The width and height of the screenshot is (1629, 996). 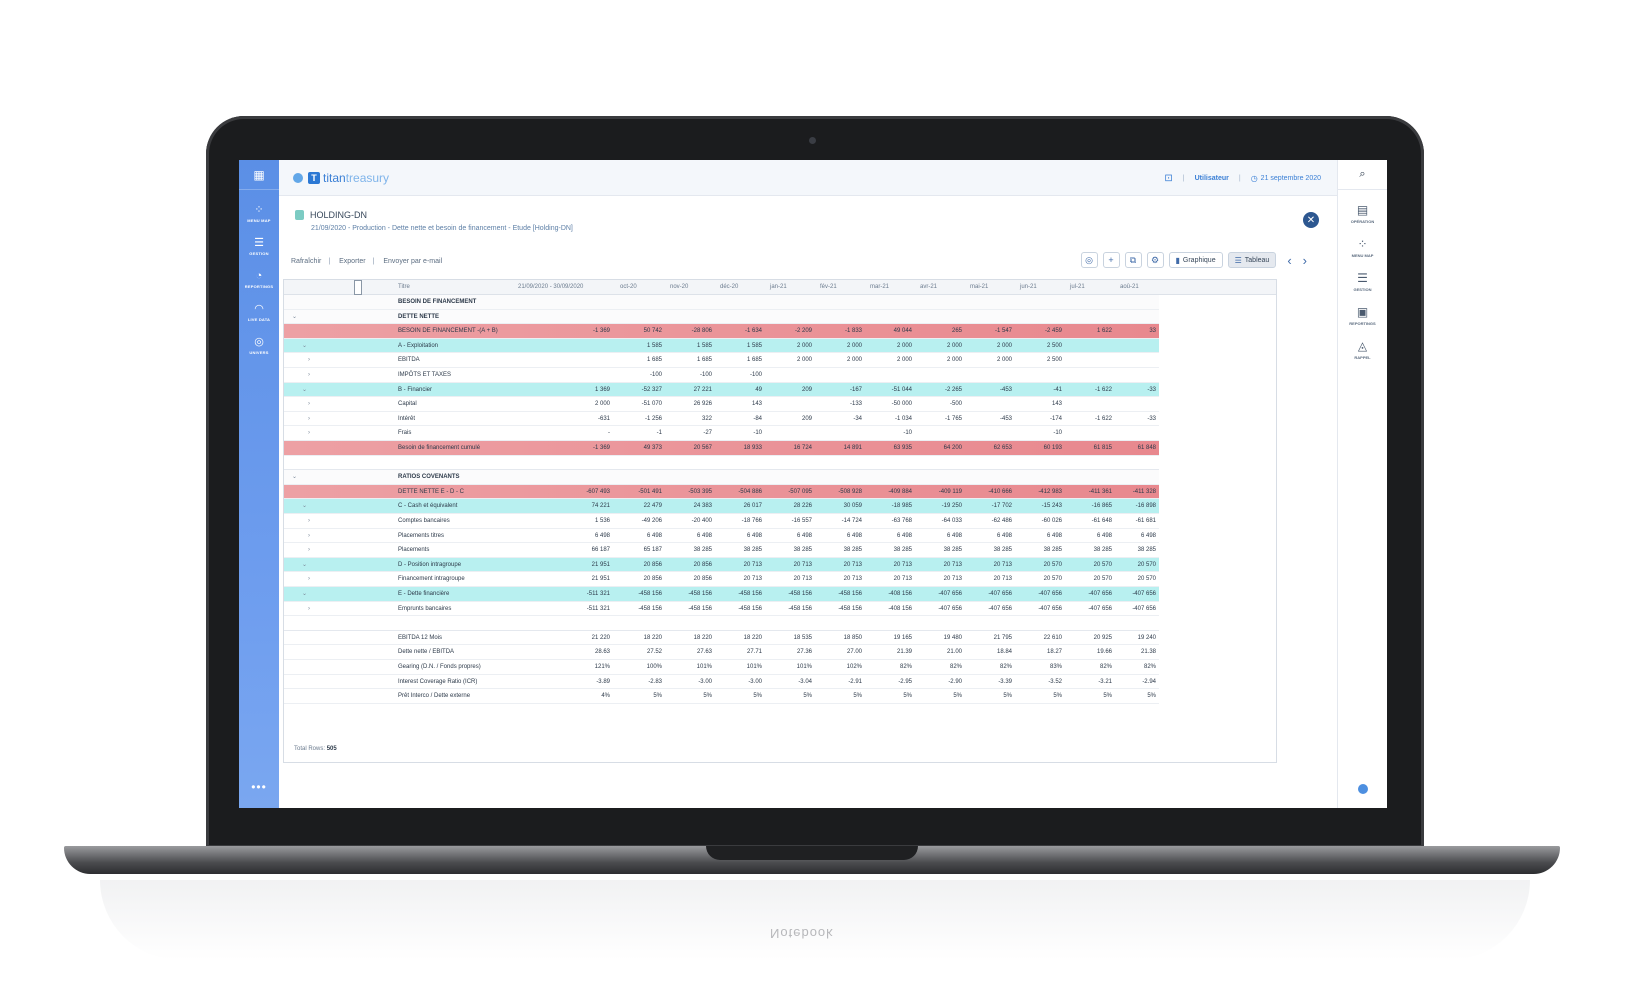 I want to click on column-header: nov-20, so click(x=679, y=287).